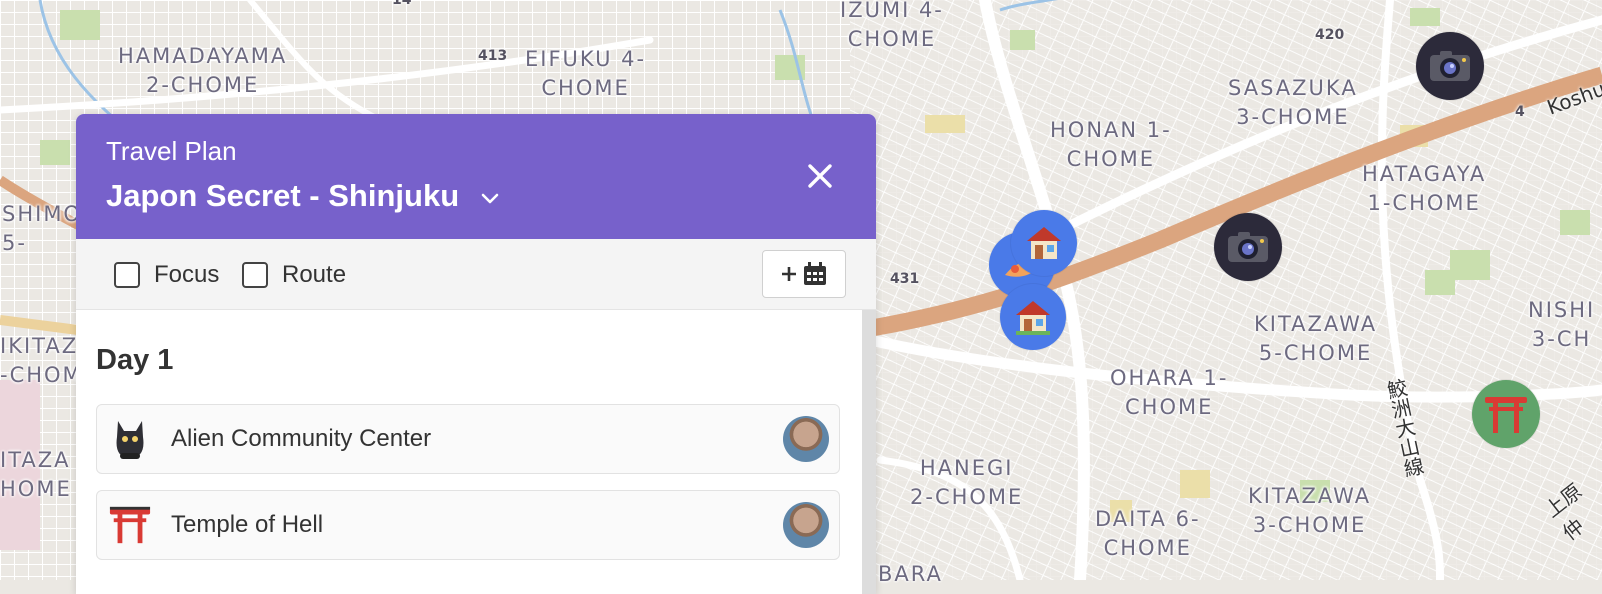  Describe the element at coordinates (1293, 102) in the screenshot. I see `area-label: SASAZUKA 3-CHOME` at that location.